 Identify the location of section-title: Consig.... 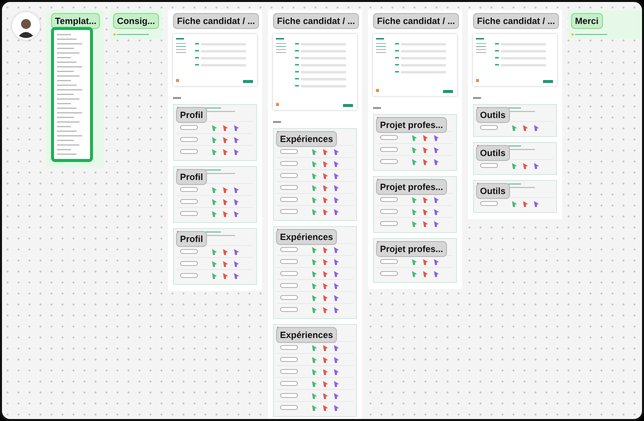
(136, 21).